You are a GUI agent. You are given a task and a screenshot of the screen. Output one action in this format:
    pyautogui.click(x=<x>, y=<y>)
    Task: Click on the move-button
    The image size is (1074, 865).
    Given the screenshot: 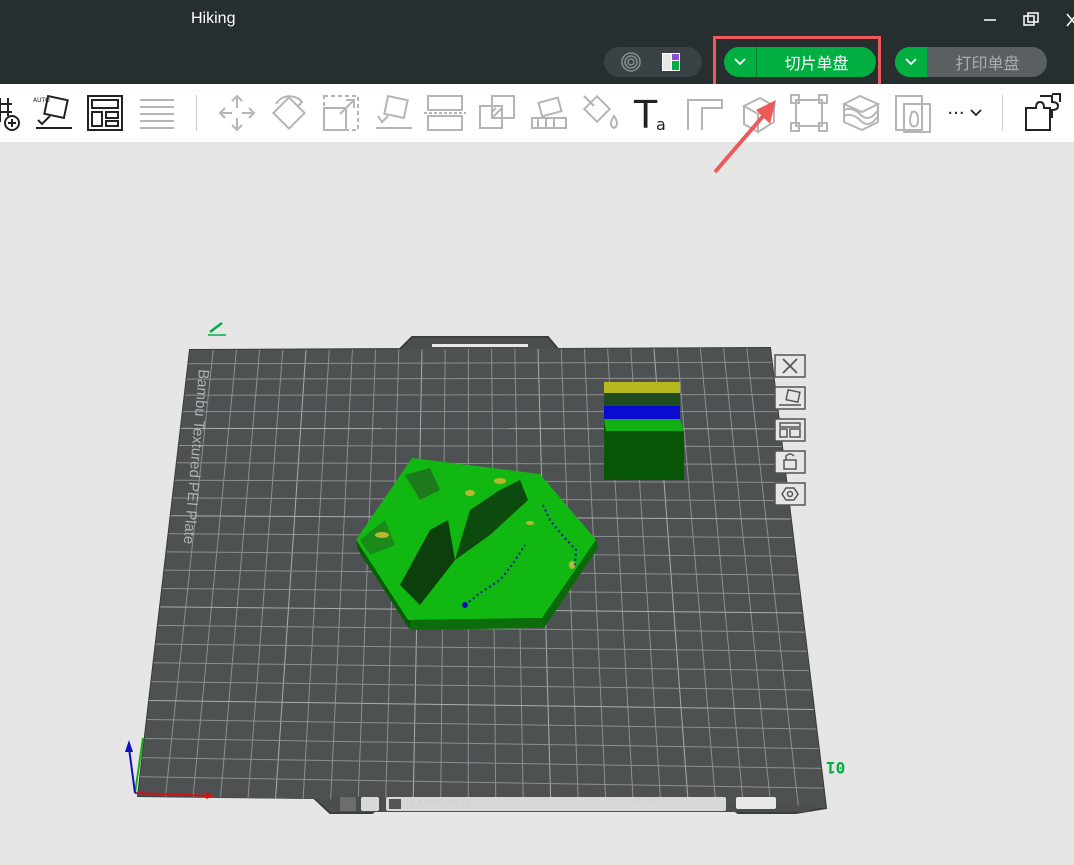 What is the action you would take?
    pyautogui.click(x=237, y=113)
    